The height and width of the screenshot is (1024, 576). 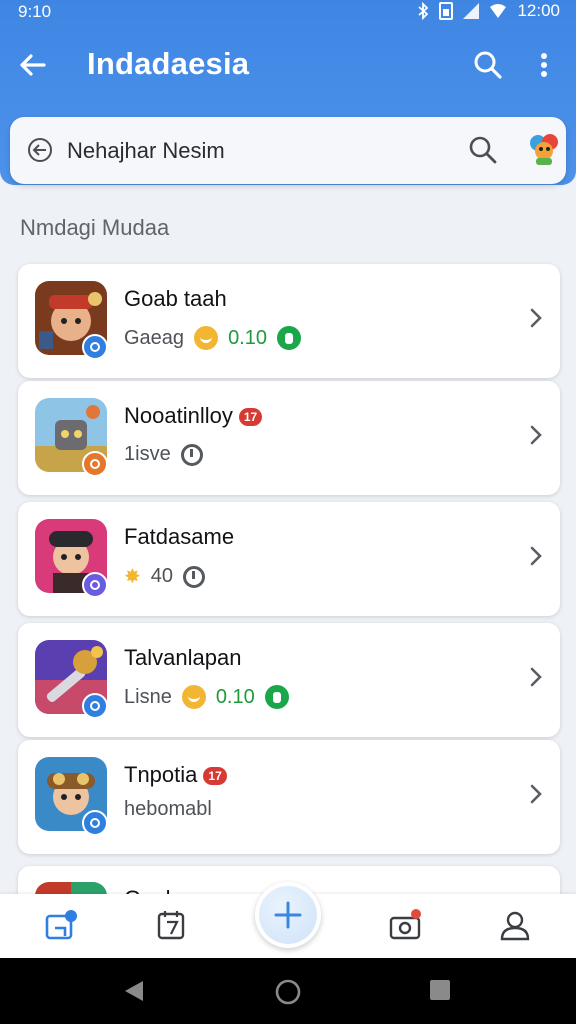 What do you see at coordinates (172, 925) in the screenshot?
I see `calendar-icon` at bounding box center [172, 925].